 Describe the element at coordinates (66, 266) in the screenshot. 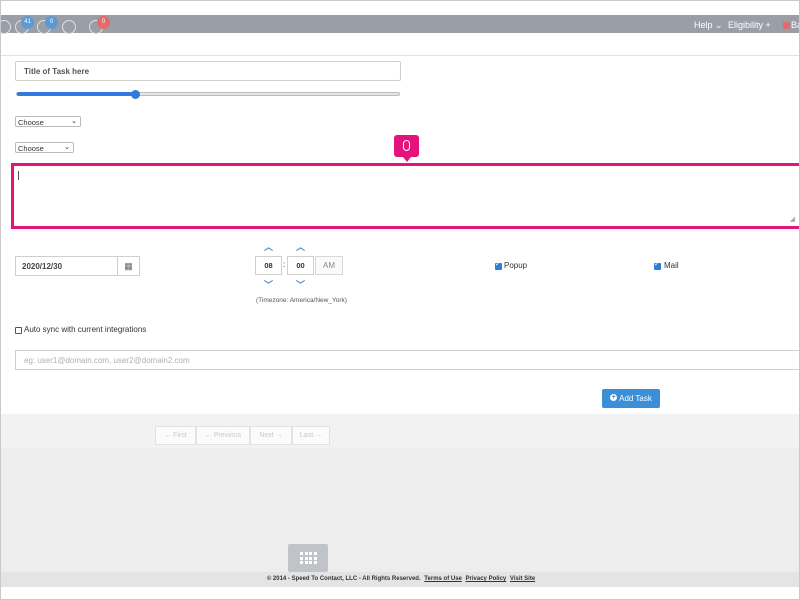

I see `due-date-input: 2020/12/30` at that location.